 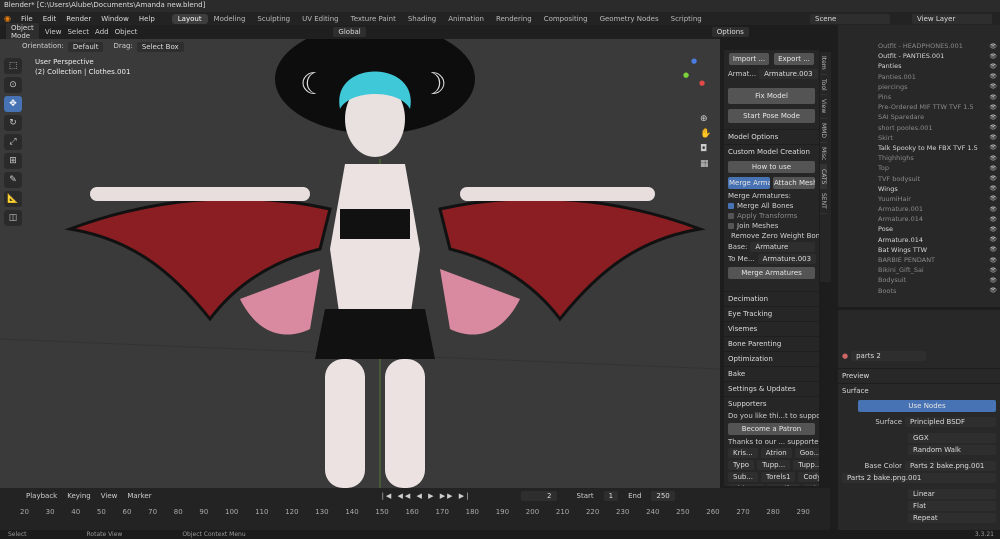 I want to click on menu-file: File, so click(x=27, y=19).